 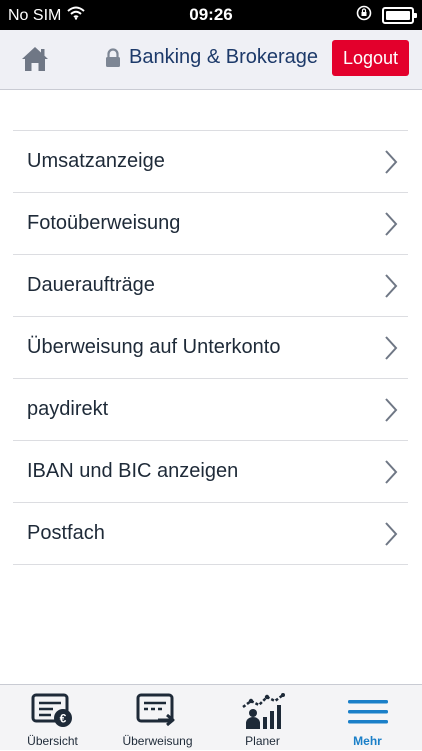 I want to click on overview-card-euro-icon: €, so click(x=51, y=710).